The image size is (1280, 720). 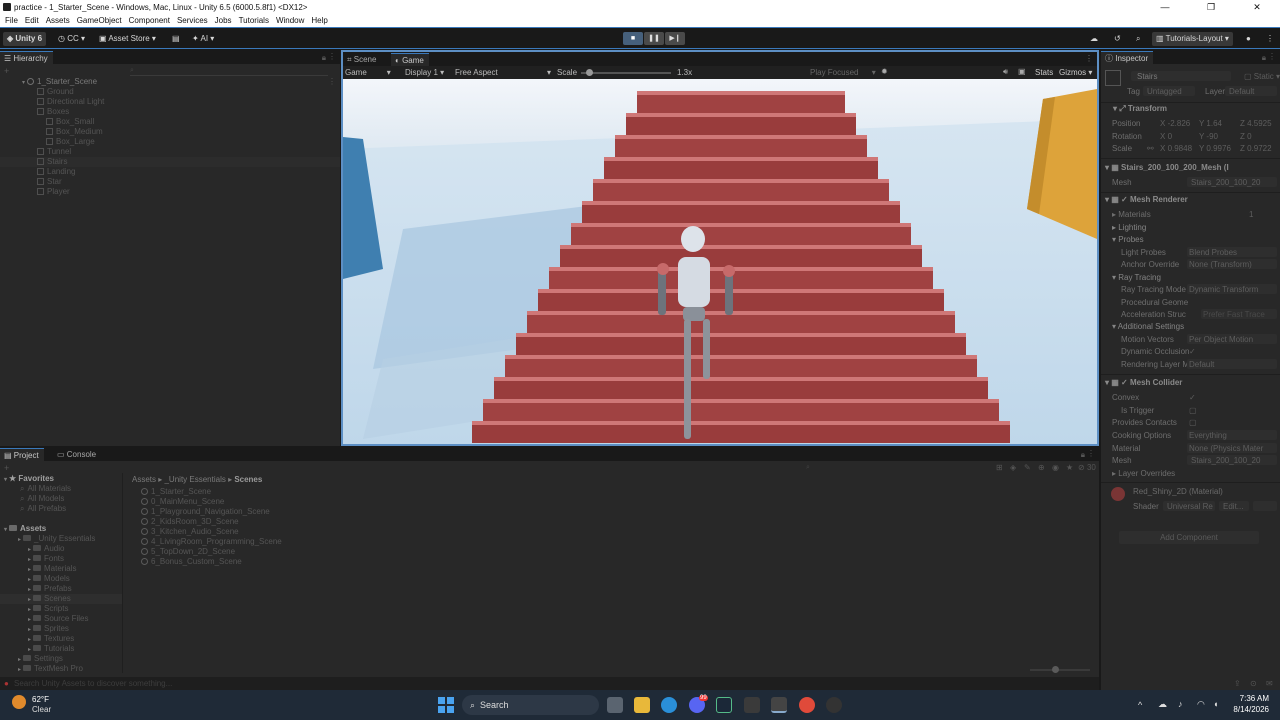 I want to click on rotation-y: Y -90, so click(x=1208, y=136).